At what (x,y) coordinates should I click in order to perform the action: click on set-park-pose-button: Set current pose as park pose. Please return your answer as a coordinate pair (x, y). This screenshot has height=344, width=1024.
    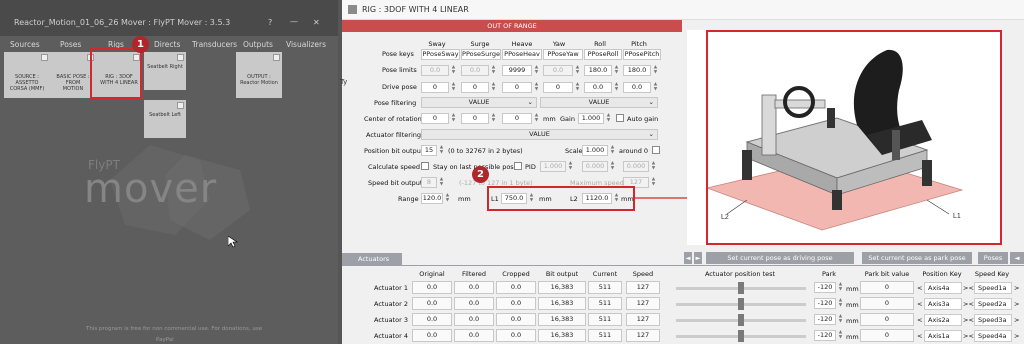
    Looking at the image, I should click on (917, 258).